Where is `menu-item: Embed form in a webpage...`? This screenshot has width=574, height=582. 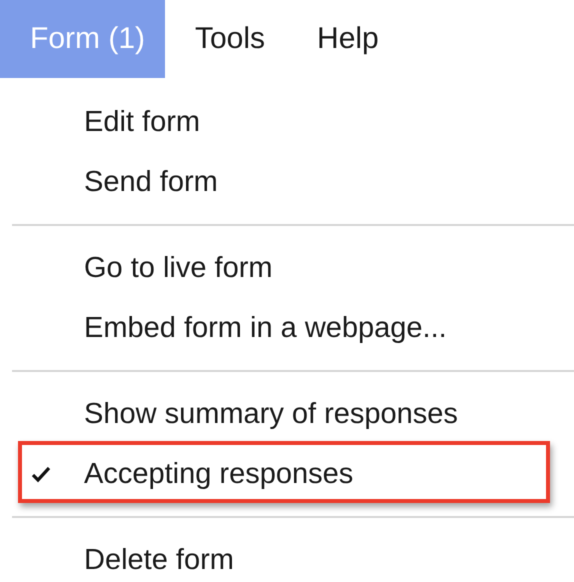
menu-item: Embed form in a webpage... is located at coordinates (265, 328).